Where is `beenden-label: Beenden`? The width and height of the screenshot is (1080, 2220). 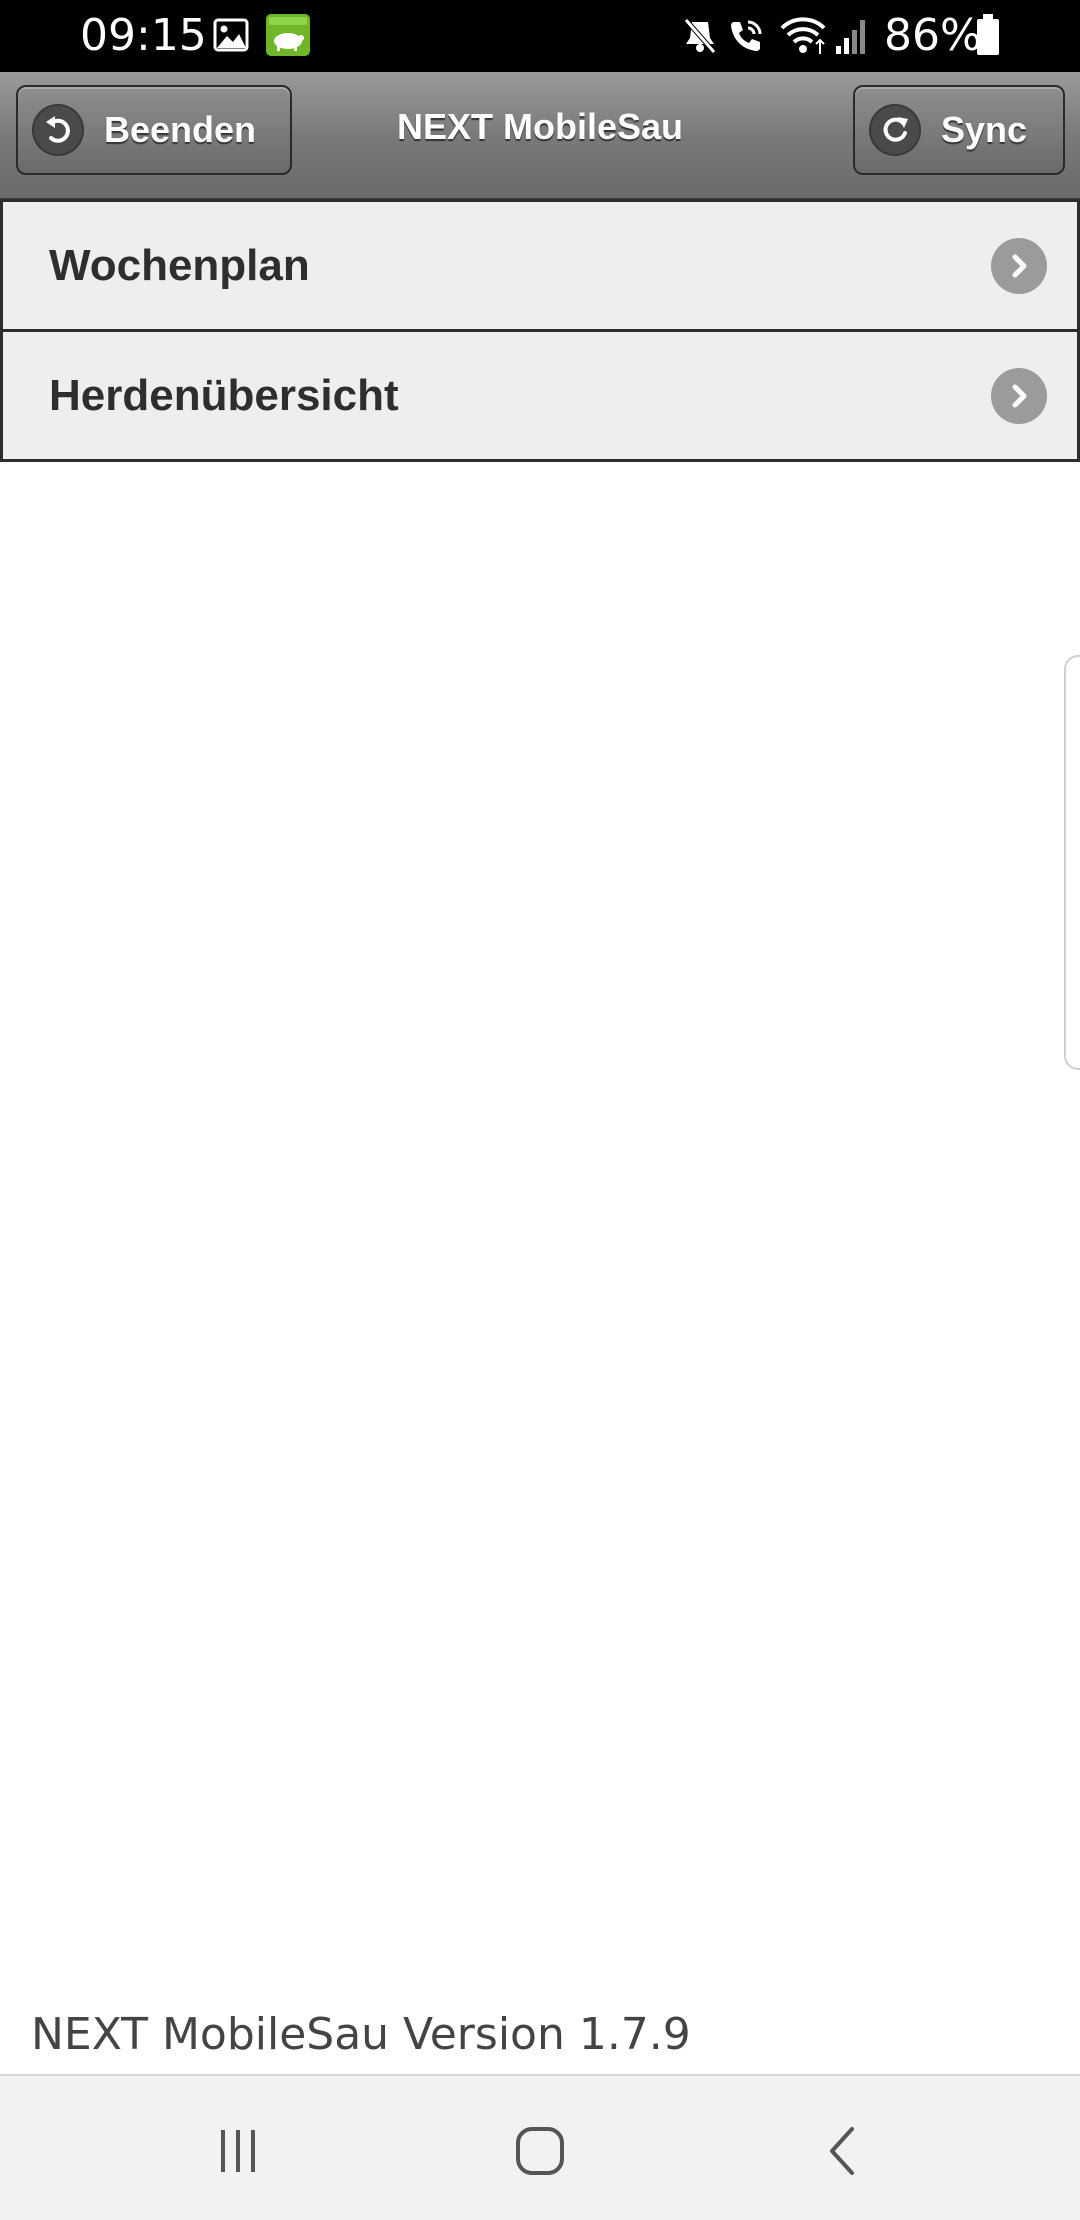
beenden-label: Beenden is located at coordinates (180, 129).